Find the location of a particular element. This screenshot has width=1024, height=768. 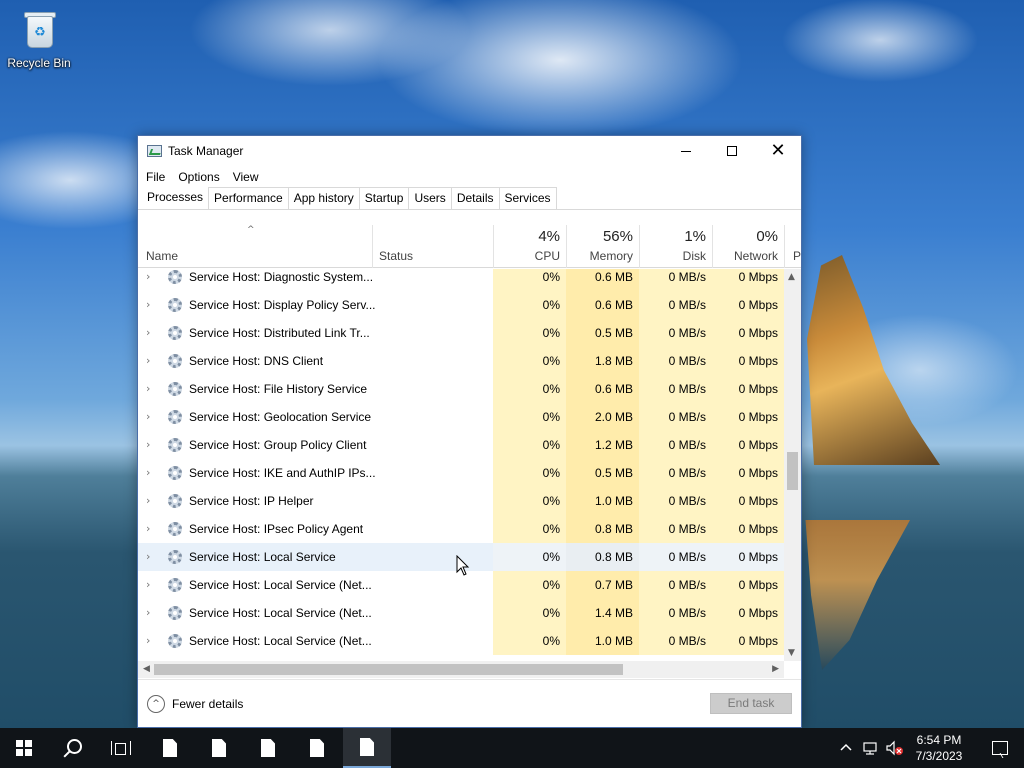

scroll-up-icon: ▲ is located at coordinates (791, 277).